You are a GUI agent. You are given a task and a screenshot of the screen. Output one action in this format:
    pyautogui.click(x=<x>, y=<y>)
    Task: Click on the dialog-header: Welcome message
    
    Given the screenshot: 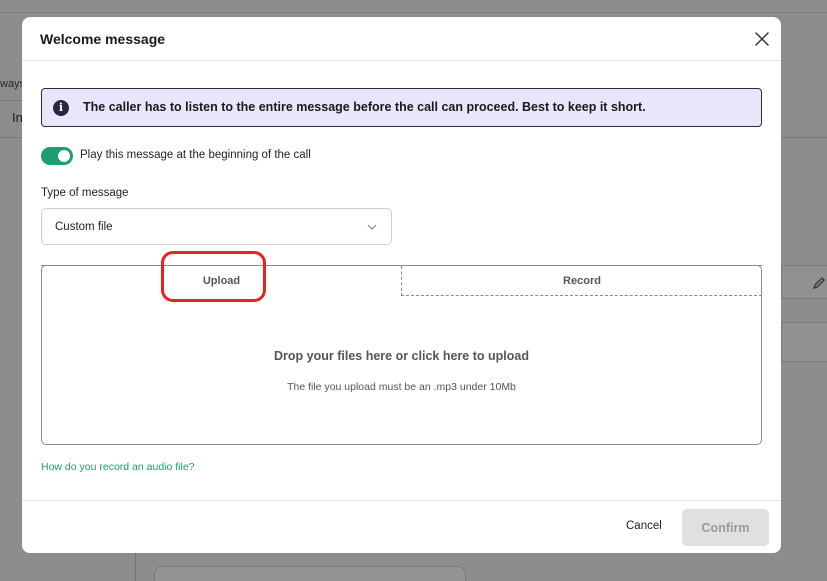 What is the action you would take?
    pyautogui.click(x=401, y=39)
    